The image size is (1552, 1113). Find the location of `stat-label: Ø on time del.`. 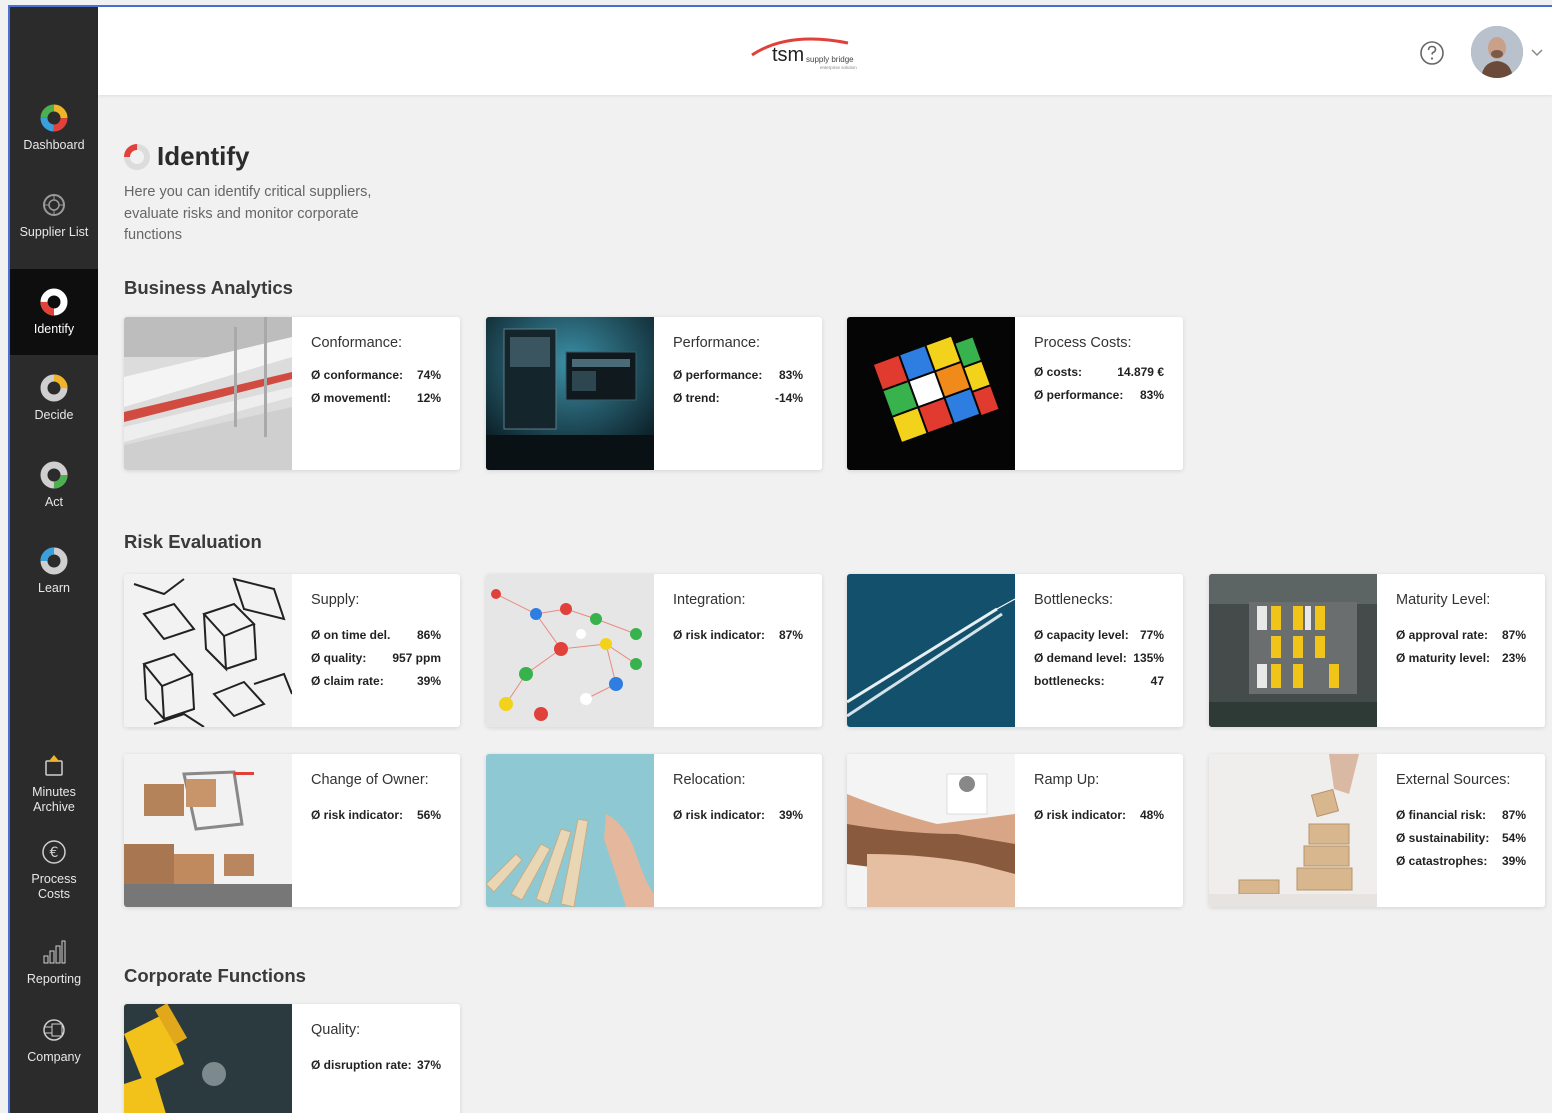

stat-label: Ø on time del. is located at coordinates (351, 635).